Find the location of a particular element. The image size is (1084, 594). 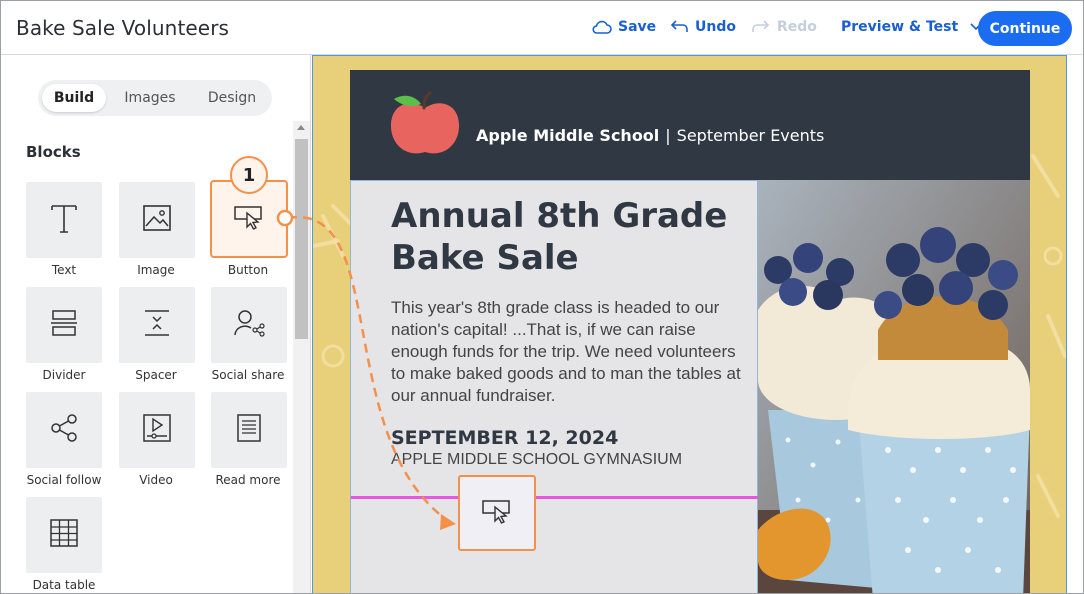

video-icon is located at coordinates (157, 430).